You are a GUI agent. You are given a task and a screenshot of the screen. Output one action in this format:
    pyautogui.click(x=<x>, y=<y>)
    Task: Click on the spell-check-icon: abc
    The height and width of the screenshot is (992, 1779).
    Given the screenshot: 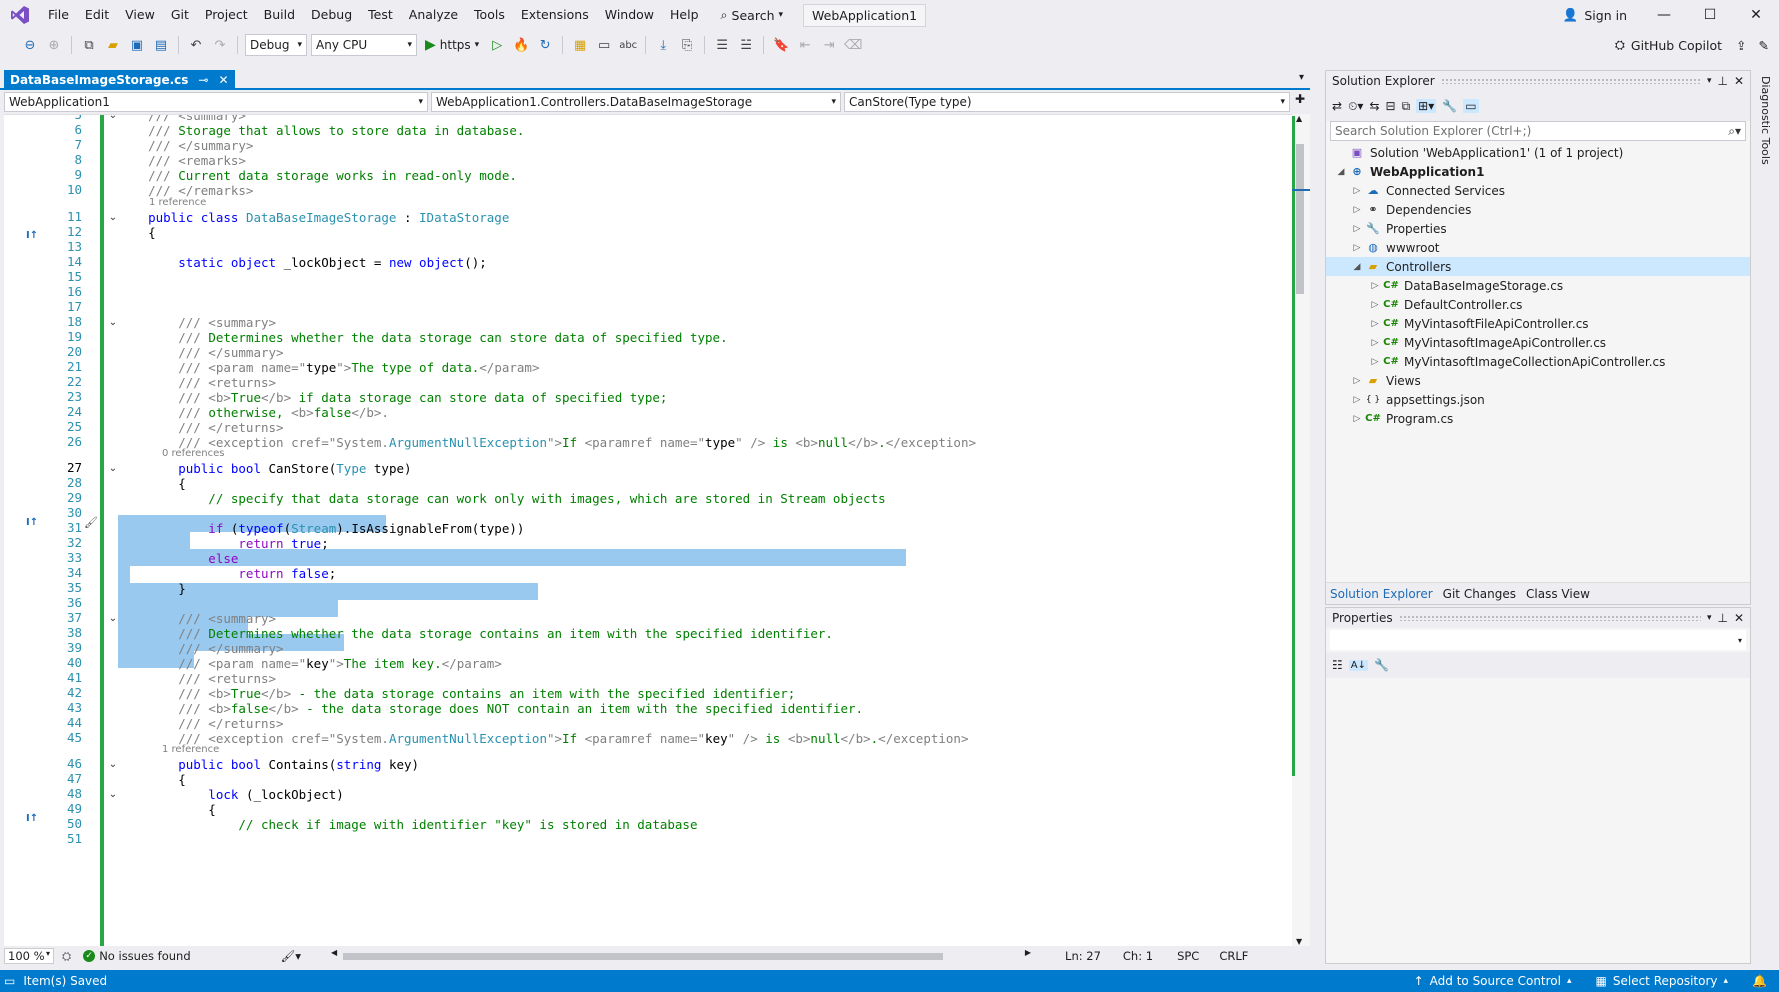 What is the action you would take?
    pyautogui.click(x=628, y=45)
    